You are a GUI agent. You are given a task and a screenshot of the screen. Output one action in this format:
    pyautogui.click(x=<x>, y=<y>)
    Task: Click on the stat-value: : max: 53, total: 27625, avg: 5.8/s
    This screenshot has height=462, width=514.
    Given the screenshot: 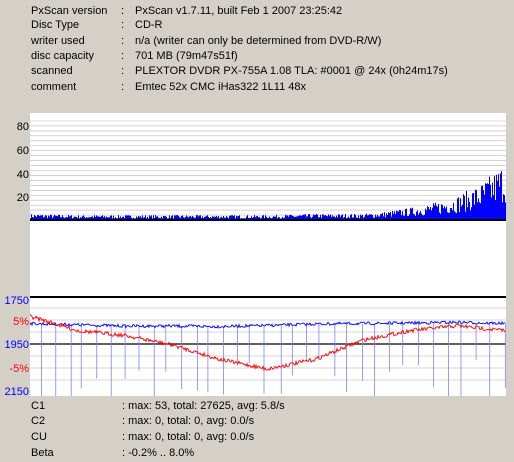 What is the action you would take?
    pyautogui.click(x=203, y=406)
    